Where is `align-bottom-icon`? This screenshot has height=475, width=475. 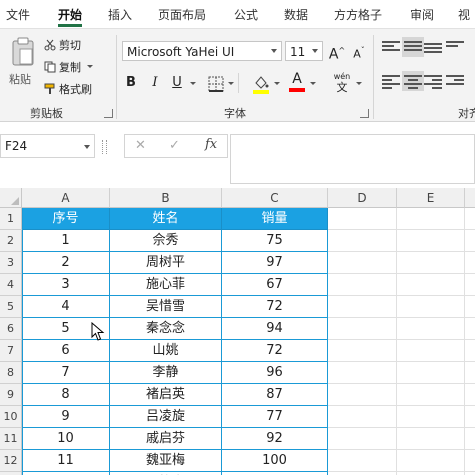
align-bottom-icon is located at coordinates (433, 49).